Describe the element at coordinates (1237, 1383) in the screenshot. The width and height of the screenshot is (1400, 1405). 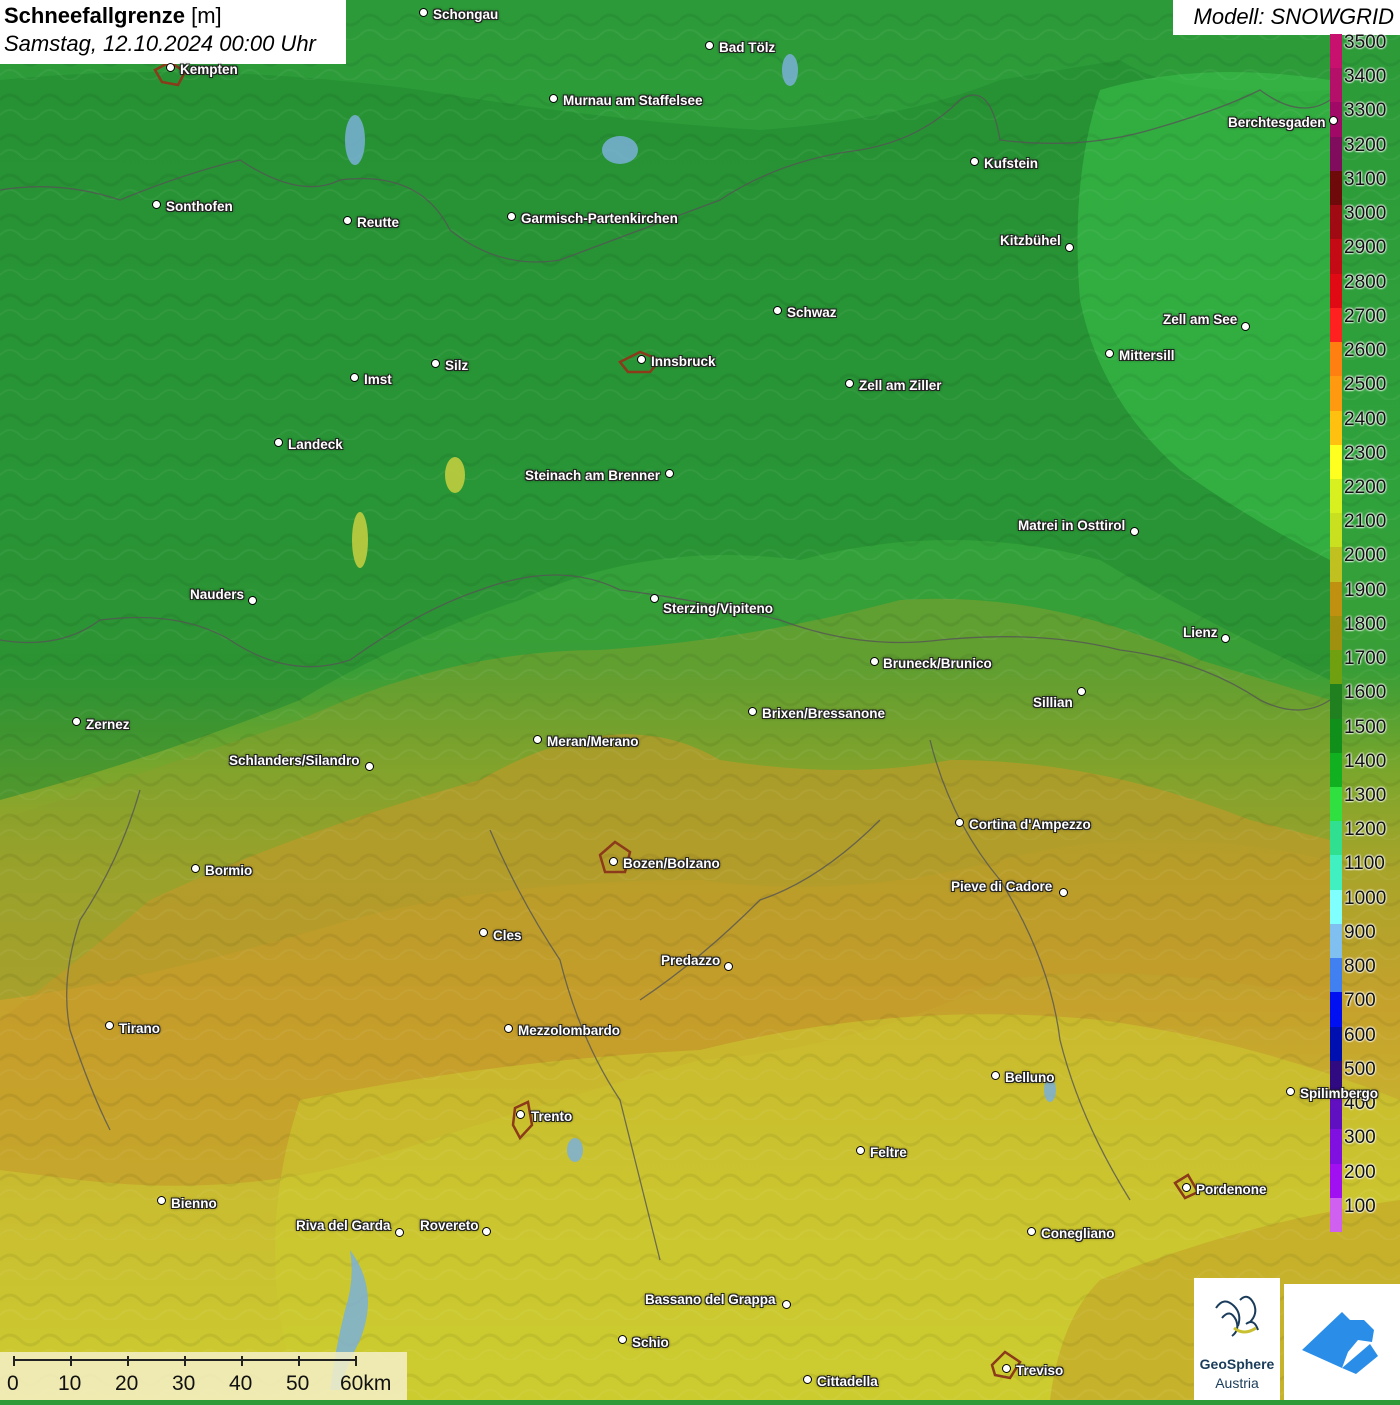
I see `logo-text-austria: Austria` at that location.